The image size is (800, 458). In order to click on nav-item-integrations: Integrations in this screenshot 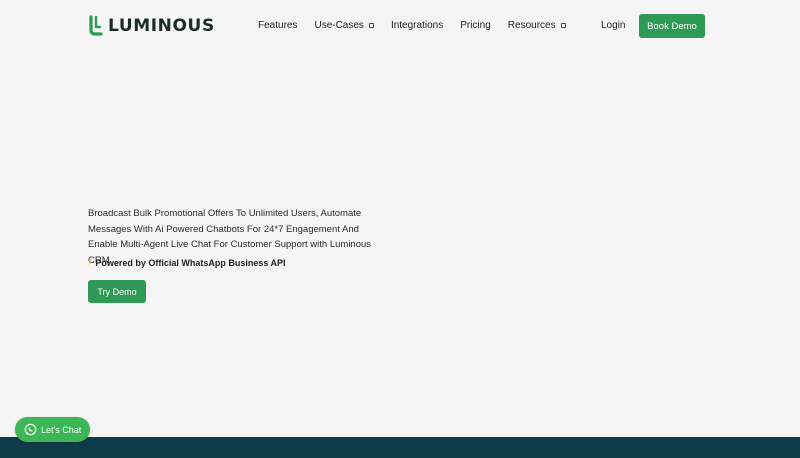, I will do `click(417, 25)`.